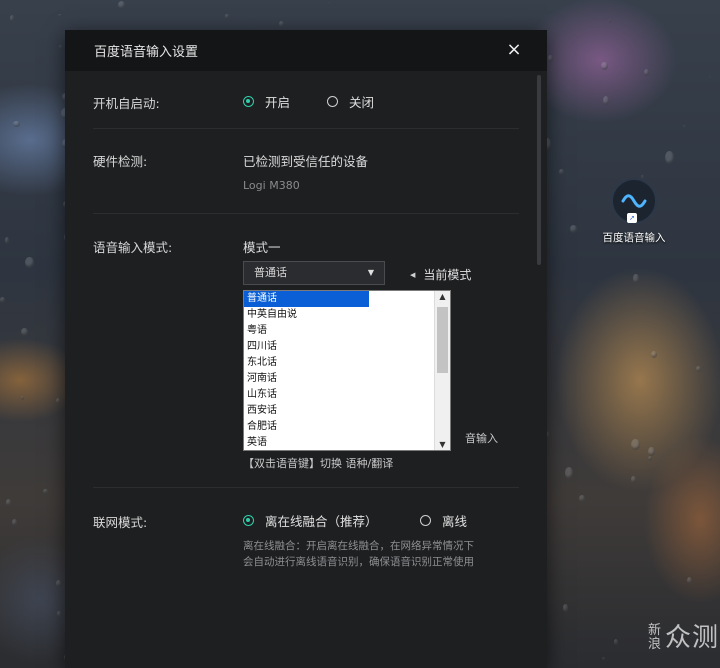 The height and width of the screenshot is (668, 720). I want to click on watermark-line2: 浪, so click(655, 644).